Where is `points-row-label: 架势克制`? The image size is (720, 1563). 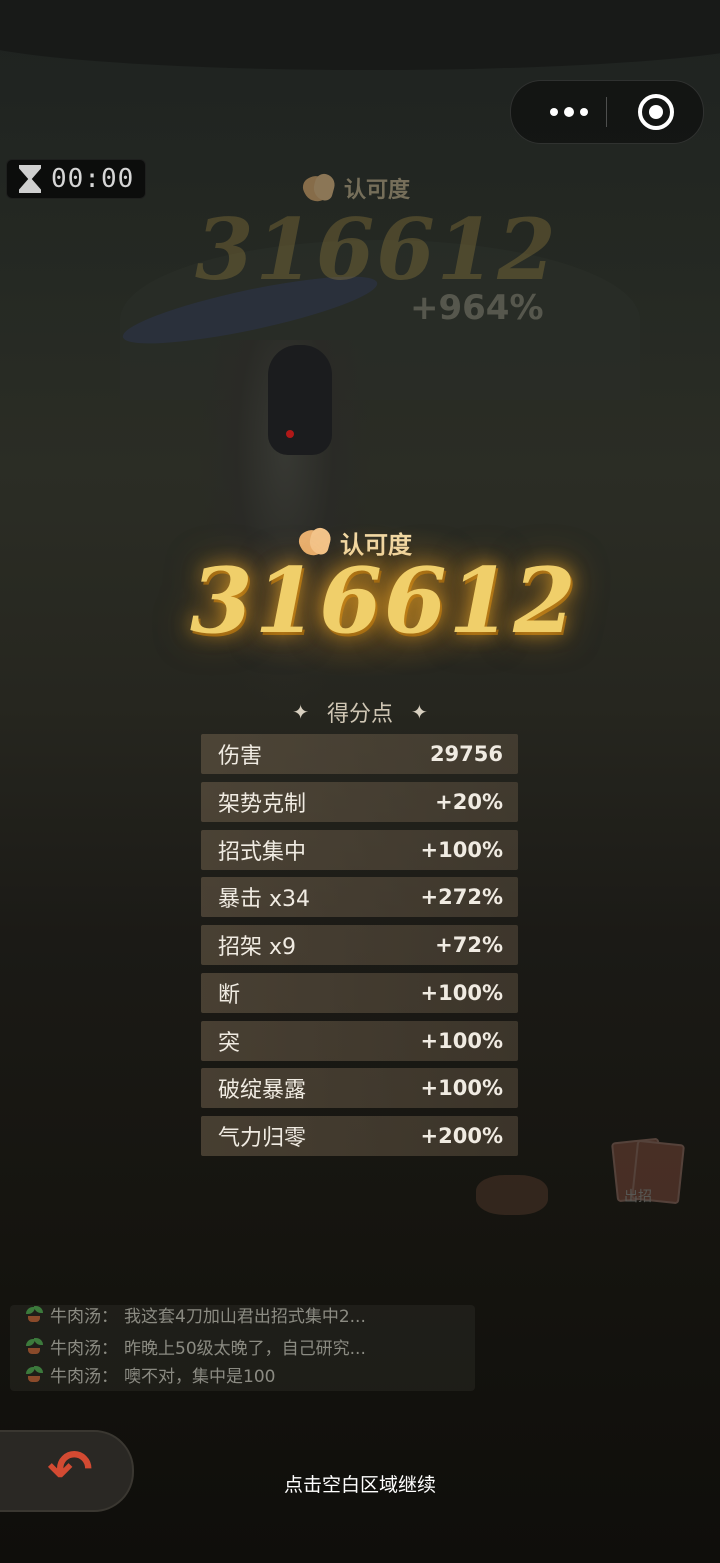
points-row-label: 架势克制 is located at coordinates (262, 804).